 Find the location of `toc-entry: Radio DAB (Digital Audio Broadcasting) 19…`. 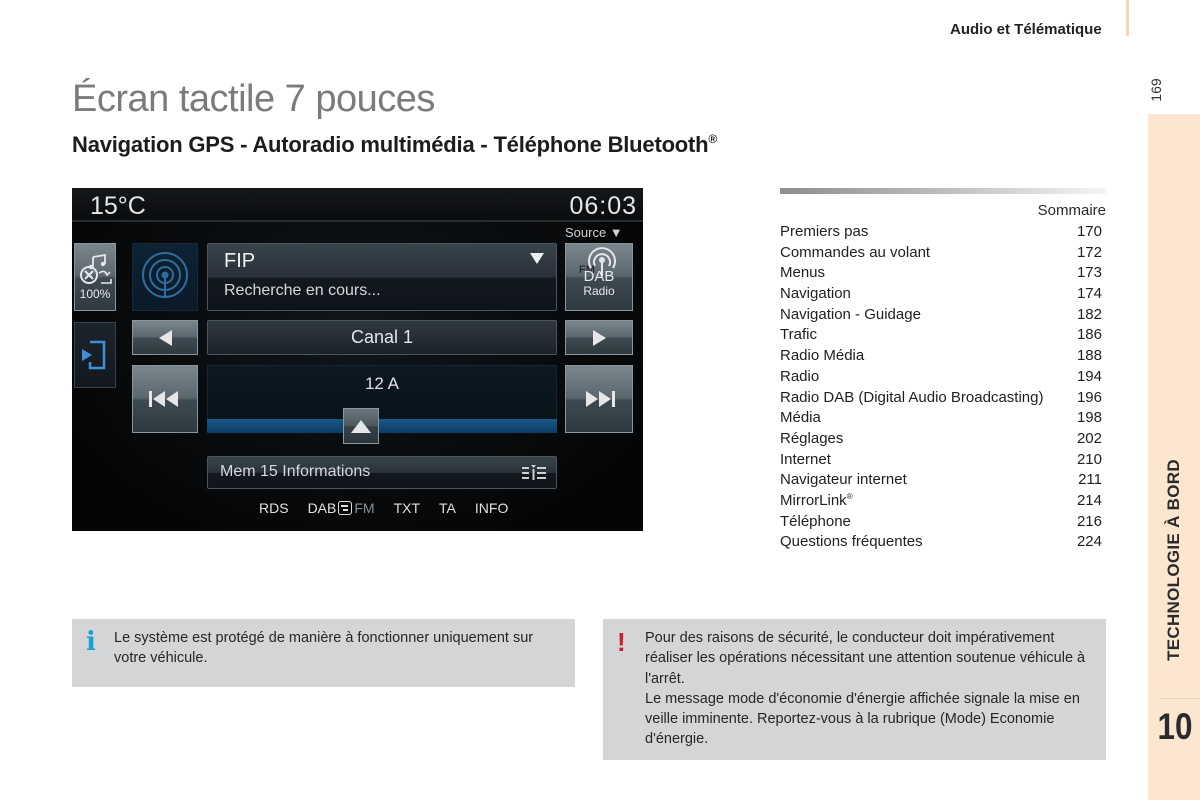

toc-entry: Radio DAB (Digital Audio Broadcasting) 19… is located at coordinates (943, 398).